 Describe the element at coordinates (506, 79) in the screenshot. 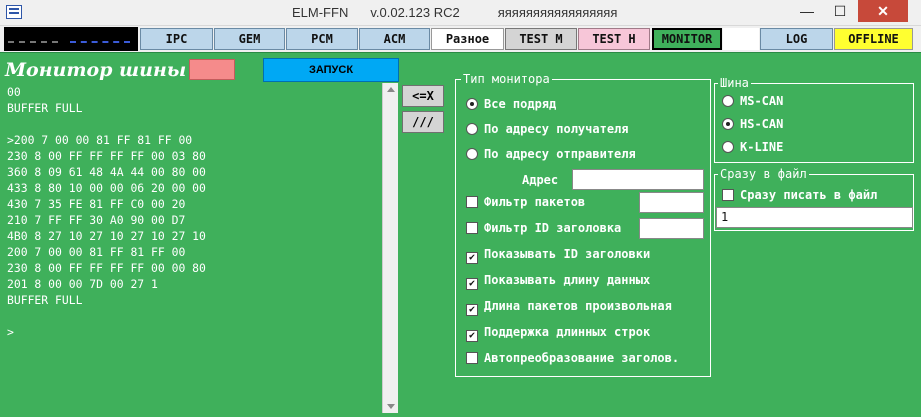

I see `monitor-type-label: Тип монитора` at that location.